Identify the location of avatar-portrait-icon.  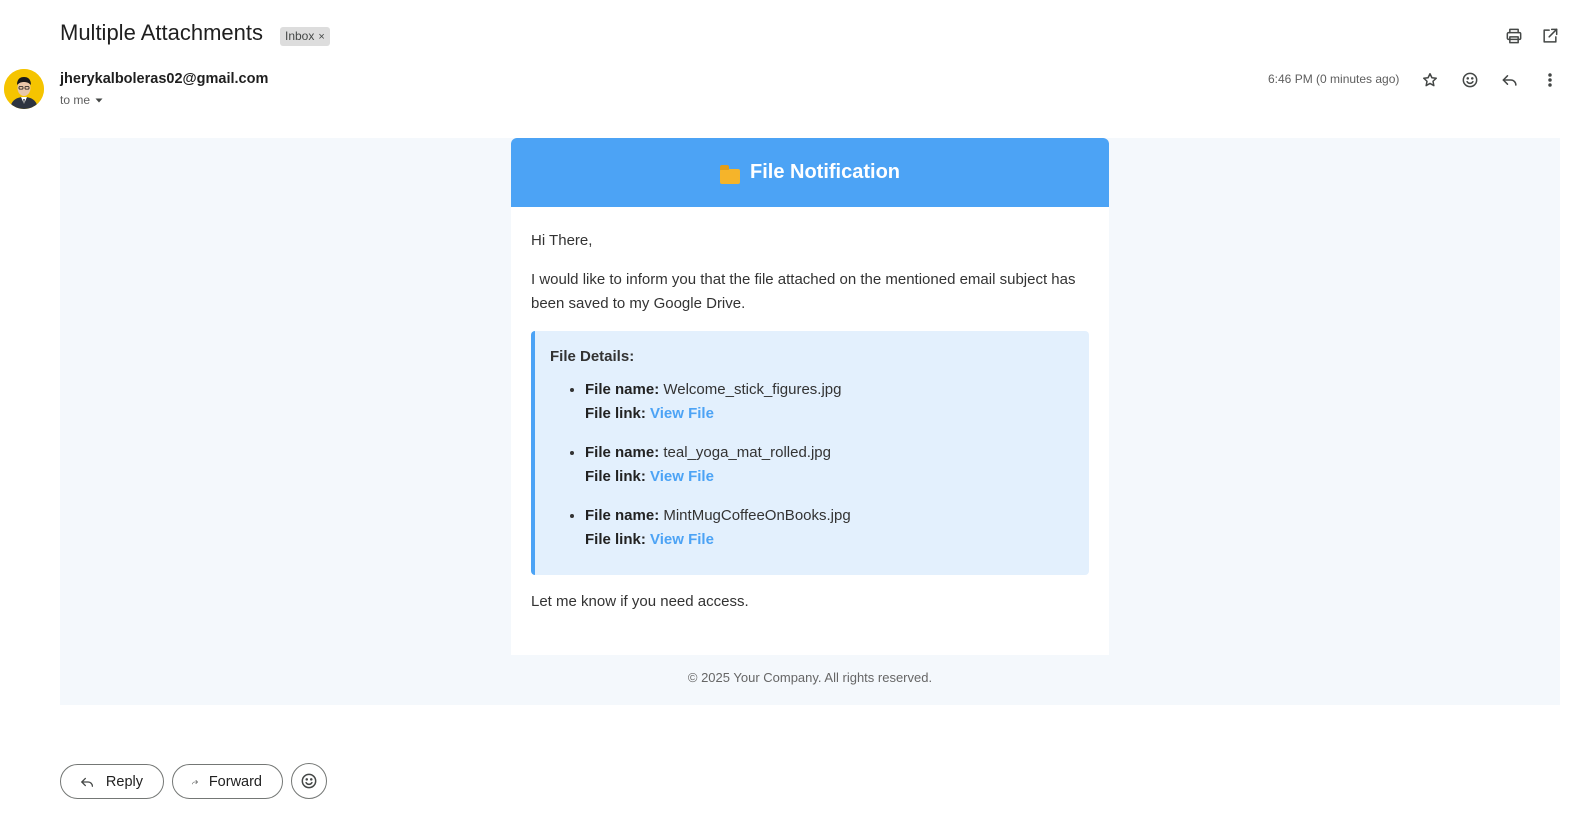
(24, 89).